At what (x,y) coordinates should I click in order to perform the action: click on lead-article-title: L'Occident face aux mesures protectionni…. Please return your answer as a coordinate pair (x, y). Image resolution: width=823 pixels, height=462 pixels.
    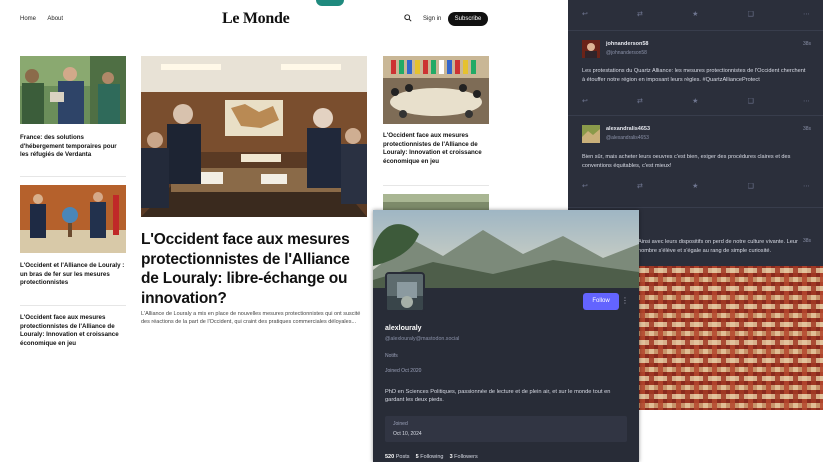
    Looking at the image, I should click on (253, 269).